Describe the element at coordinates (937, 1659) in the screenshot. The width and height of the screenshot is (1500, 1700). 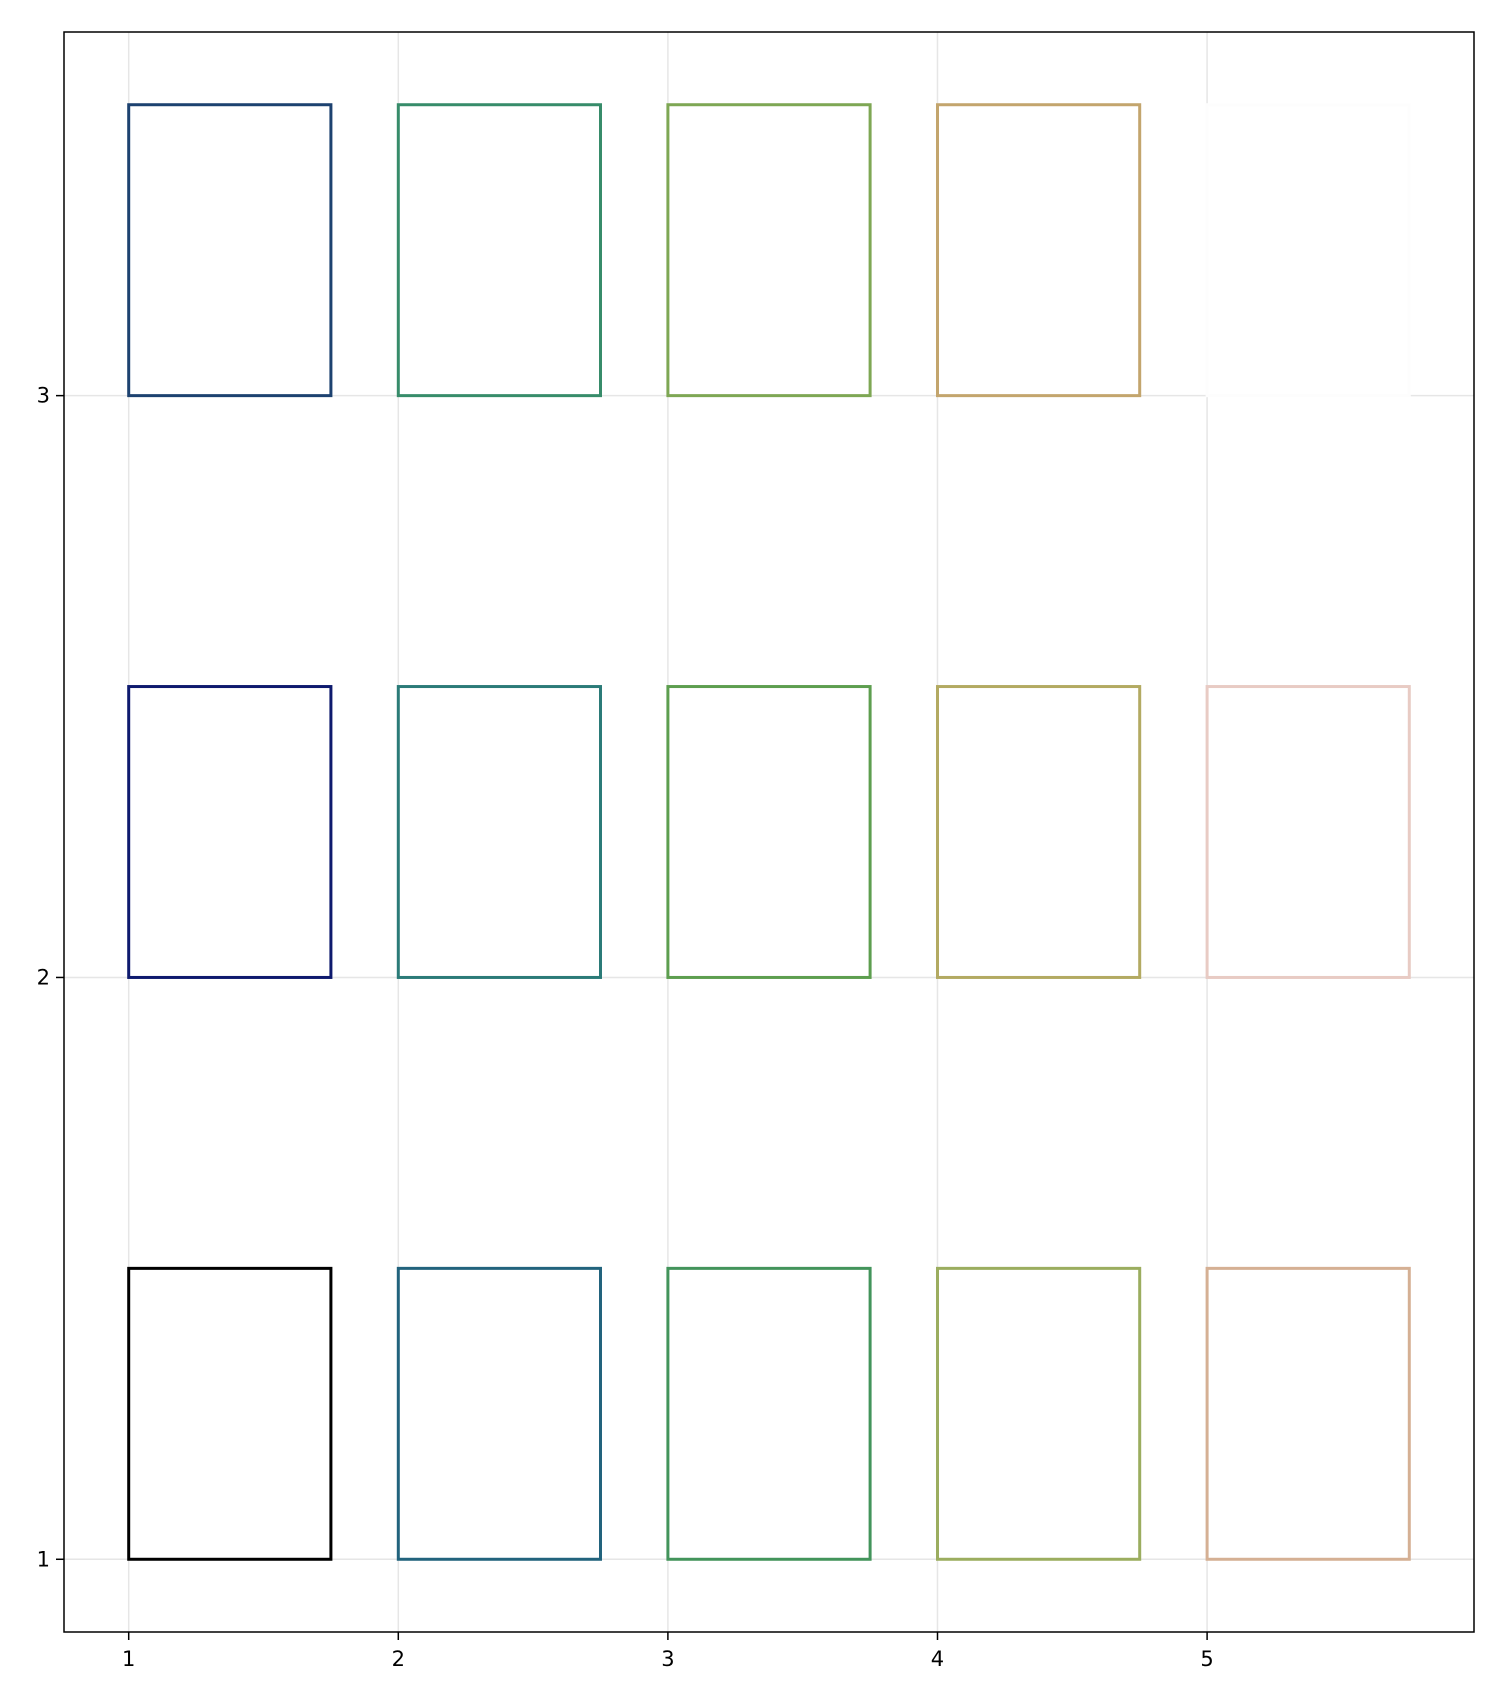
I see `x-tick-label: 4` at that location.